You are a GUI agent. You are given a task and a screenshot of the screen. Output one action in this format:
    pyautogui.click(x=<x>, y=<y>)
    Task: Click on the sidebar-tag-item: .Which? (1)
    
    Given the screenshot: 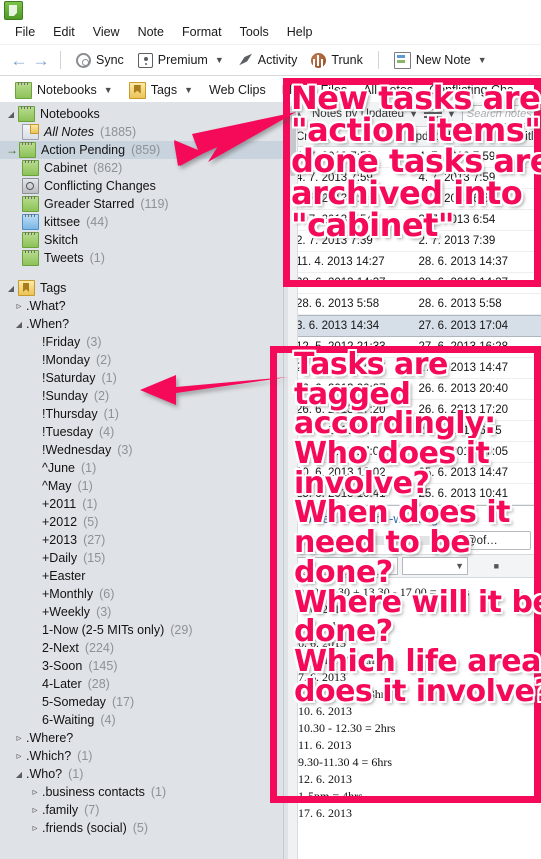 What is the action you would take?
    pyautogui.click(x=141, y=756)
    